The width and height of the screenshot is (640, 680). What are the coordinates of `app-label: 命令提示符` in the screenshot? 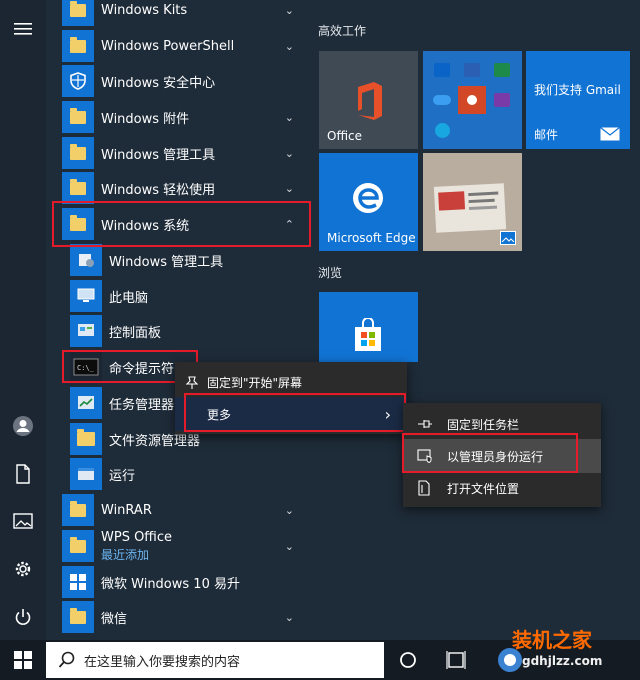 It's located at (142, 369).